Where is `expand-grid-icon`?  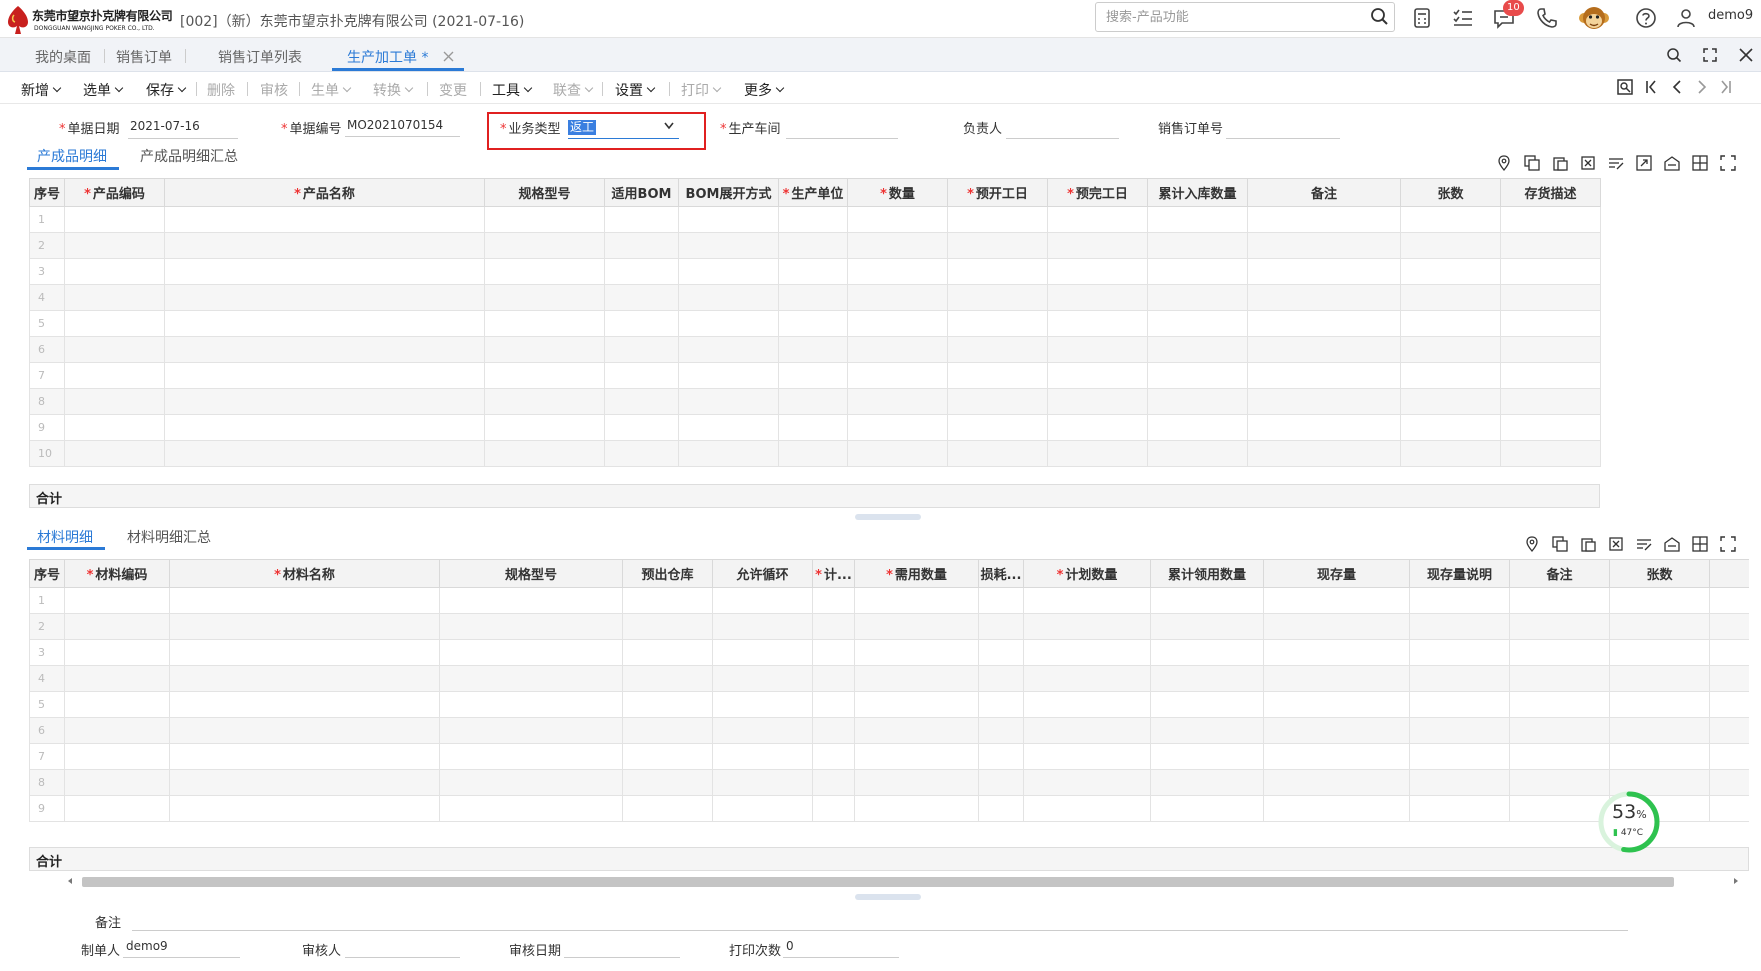
expand-grid-icon is located at coordinates (1728, 544).